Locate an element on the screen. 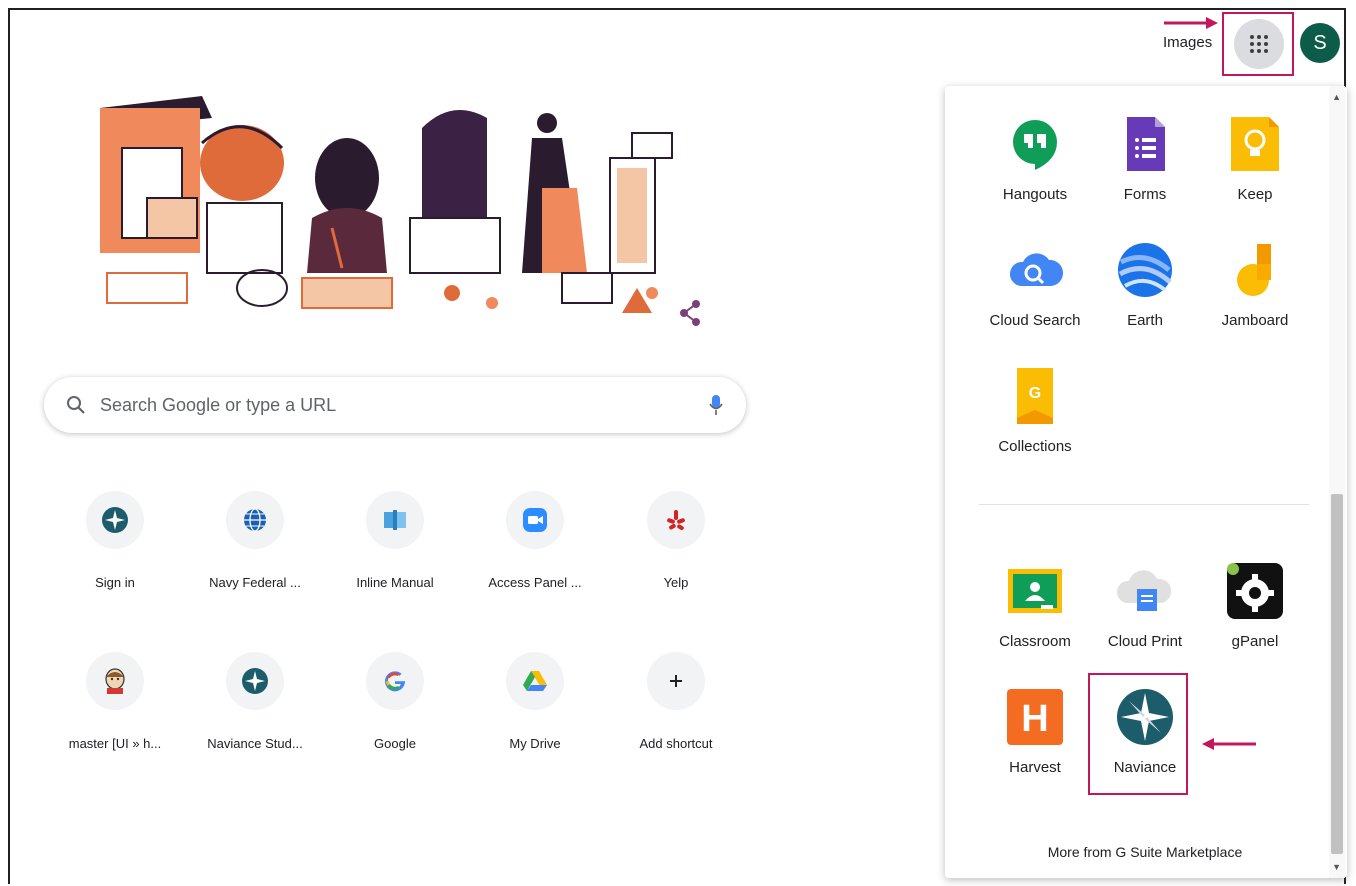 This screenshot has height=886, width=1356. search-input is located at coordinates (403, 405).